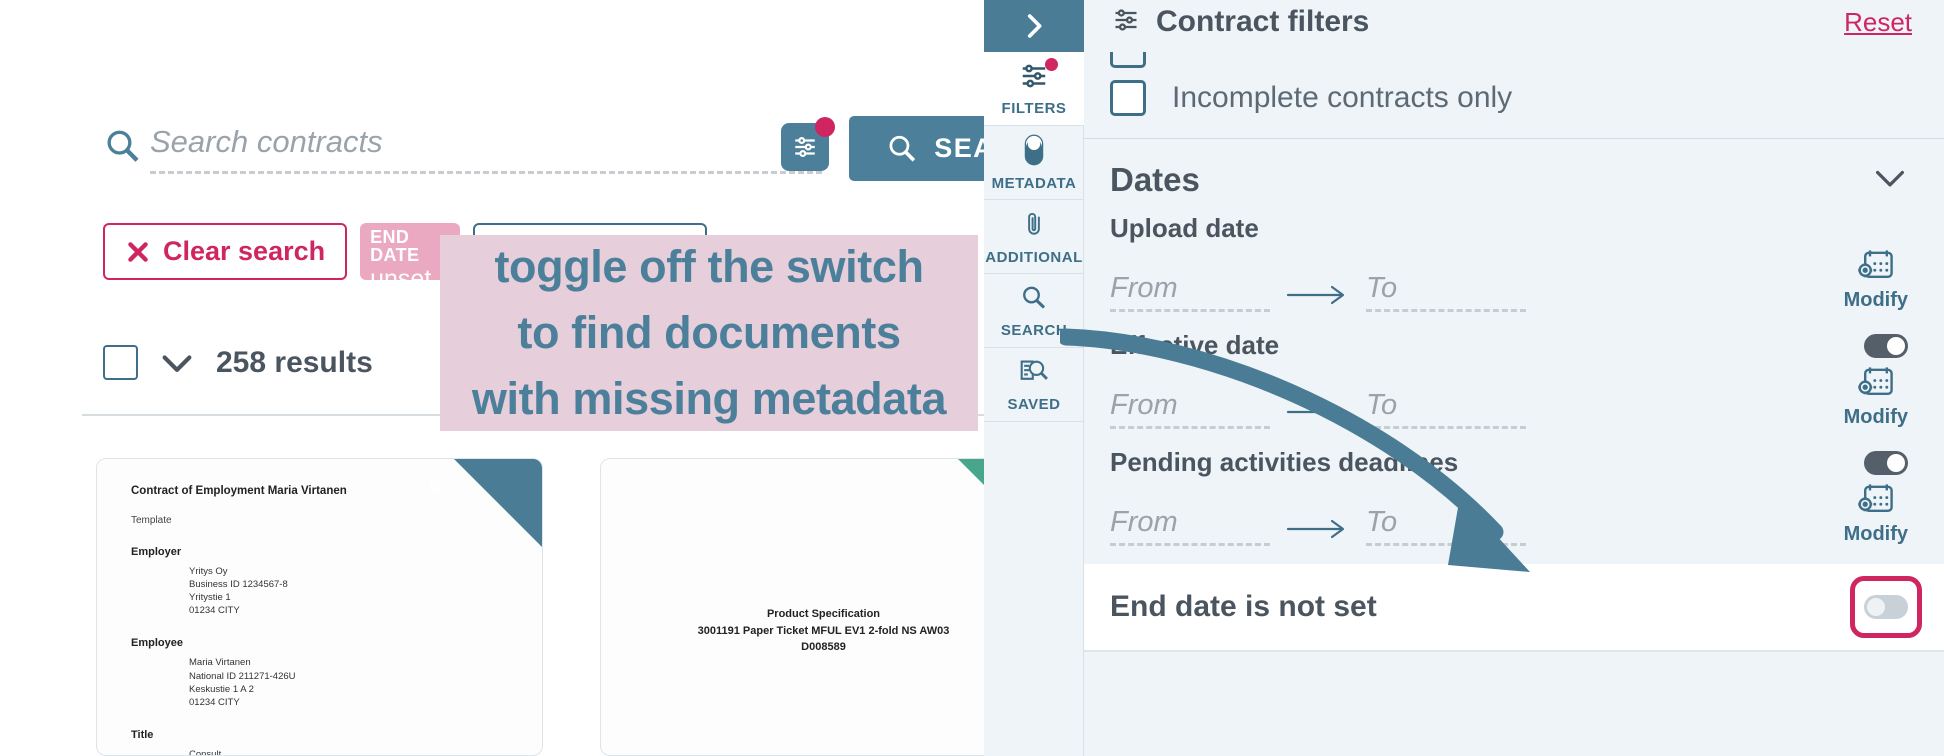 Image resolution: width=1944 pixels, height=756 pixels. Describe the element at coordinates (1190, 405) in the screenshot. I see `effective-date-from-input` at that location.